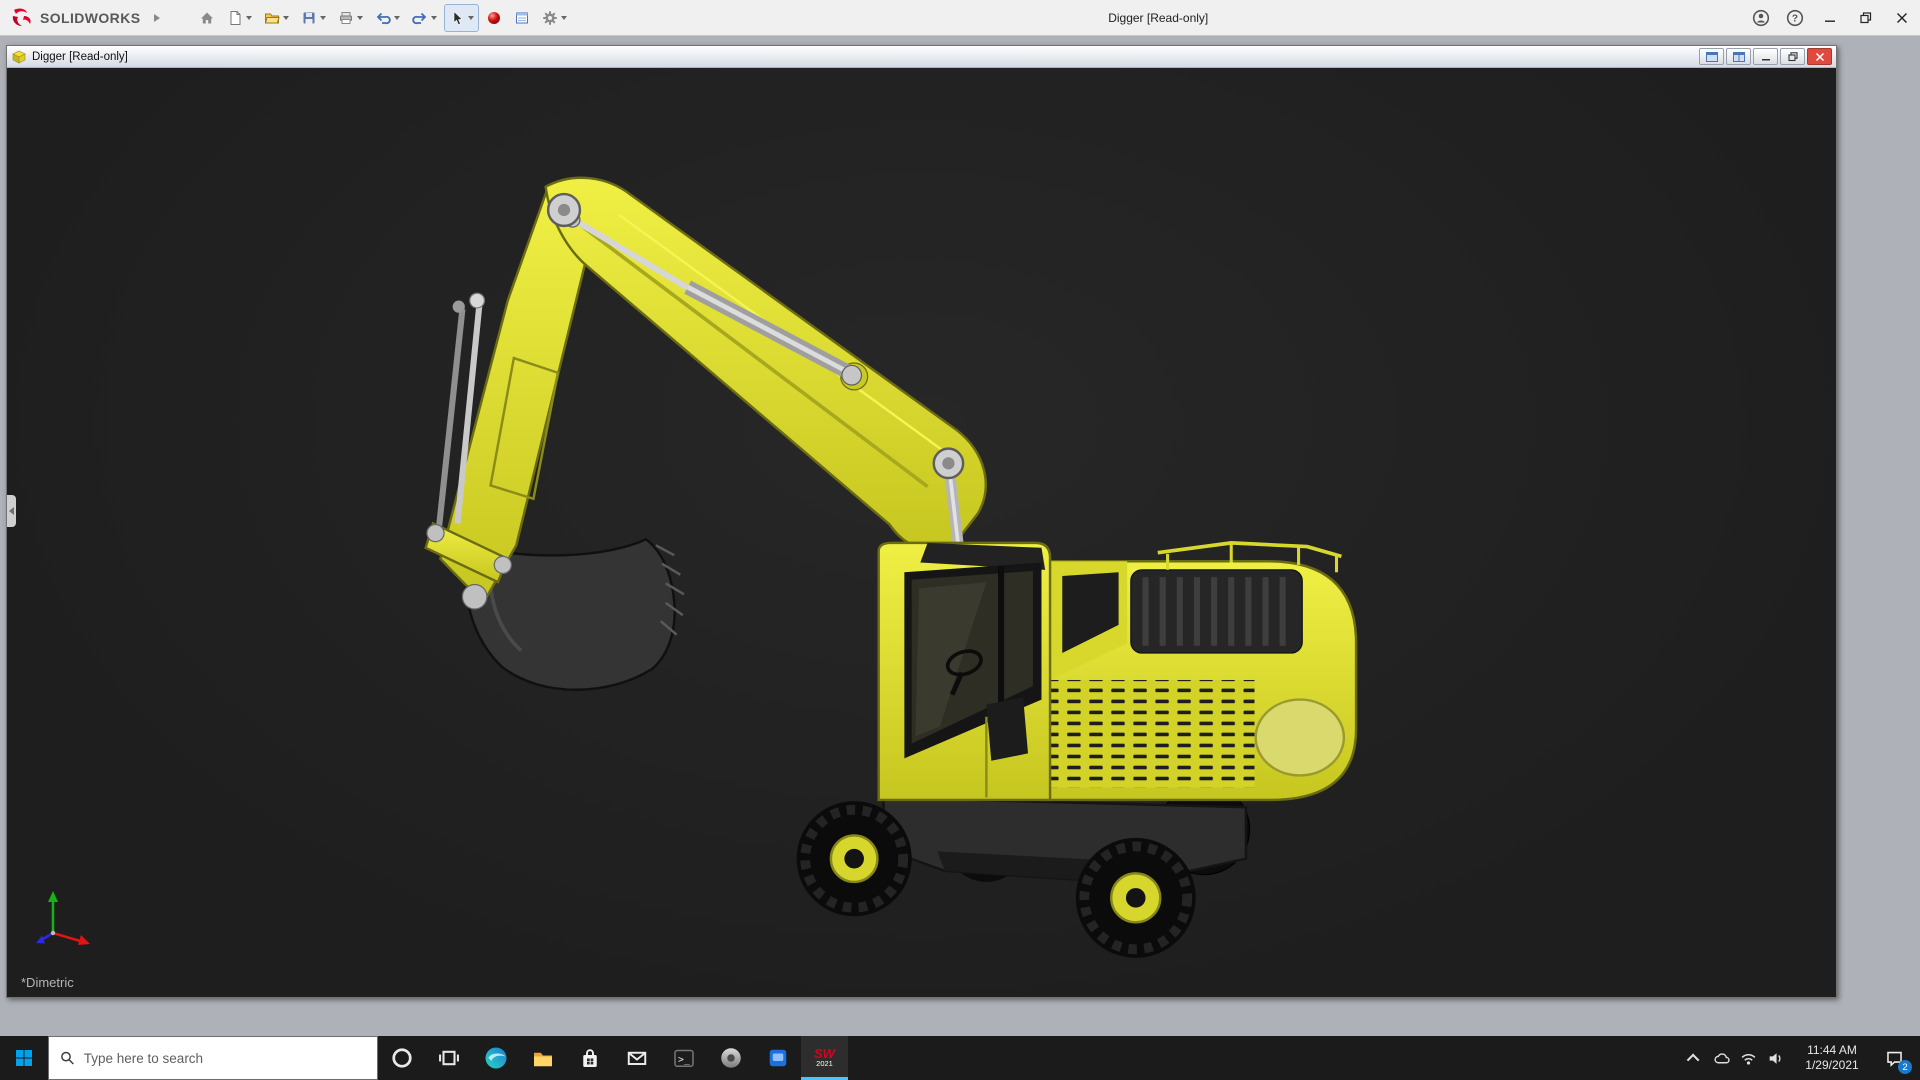 This screenshot has height=1080, width=1920. I want to click on search-icon, so click(67, 1058).